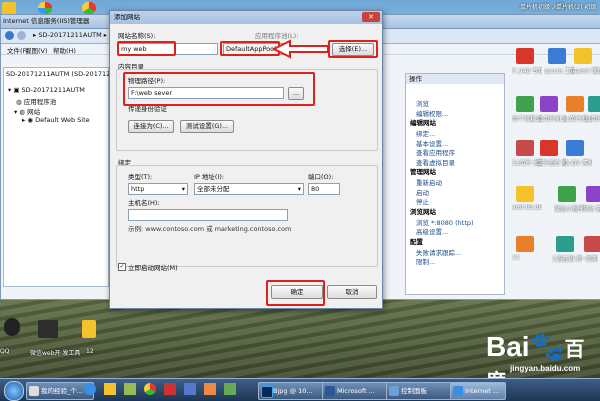  What do you see at coordinates (516, 257) in the screenshot?
I see `desktop-icon-label: 11` at bounding box center [516, 257].